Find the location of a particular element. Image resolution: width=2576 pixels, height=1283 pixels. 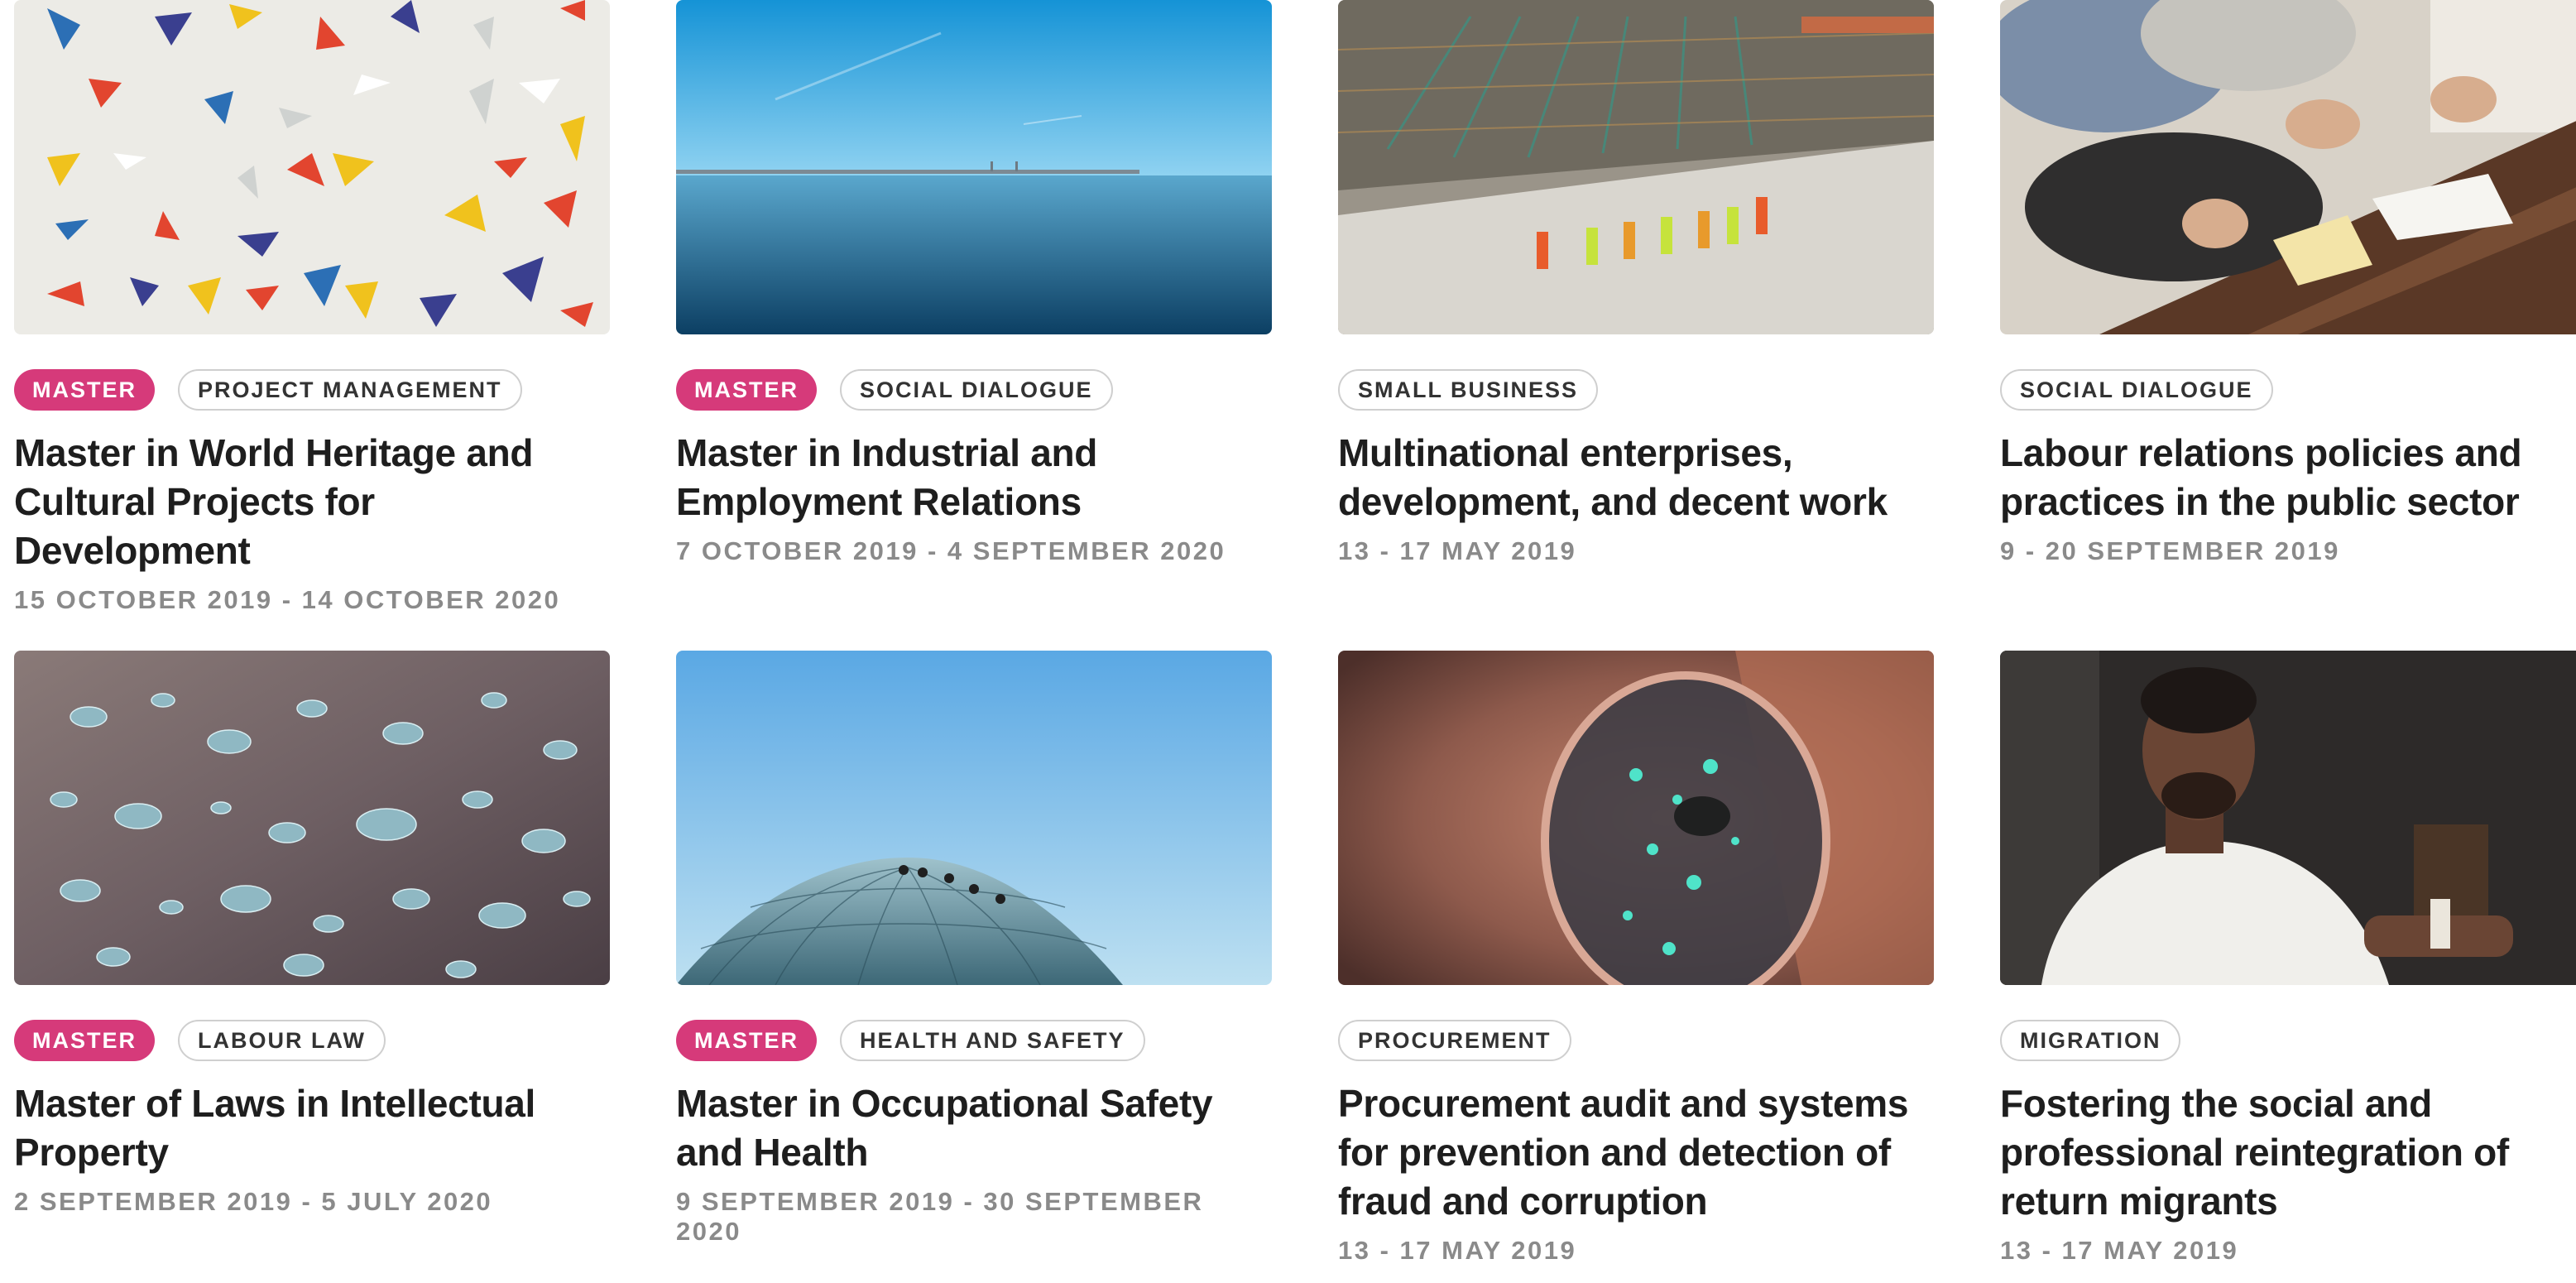

tag-category: HEALTH AND SAFETY is located at coordinates (993, 1040).